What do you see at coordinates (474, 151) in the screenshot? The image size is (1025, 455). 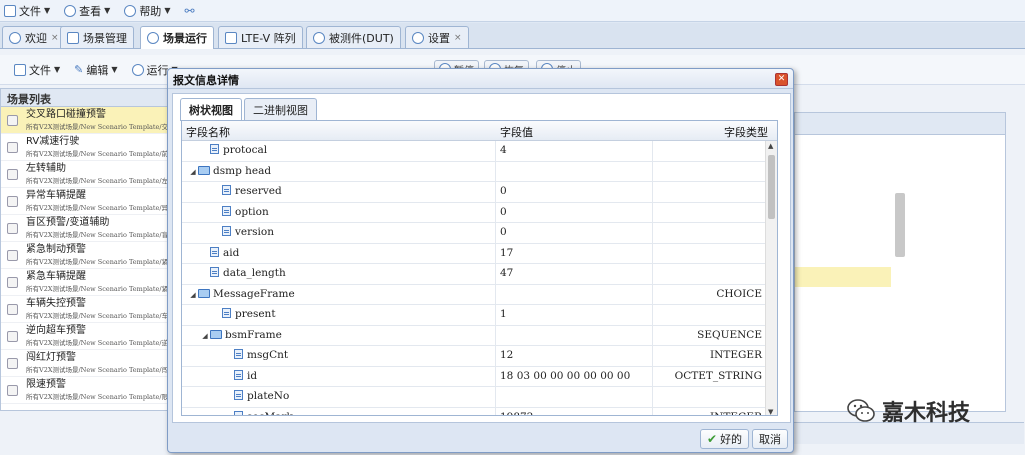 I see `table-row: protocal 4` at bounding box center [474, 151].